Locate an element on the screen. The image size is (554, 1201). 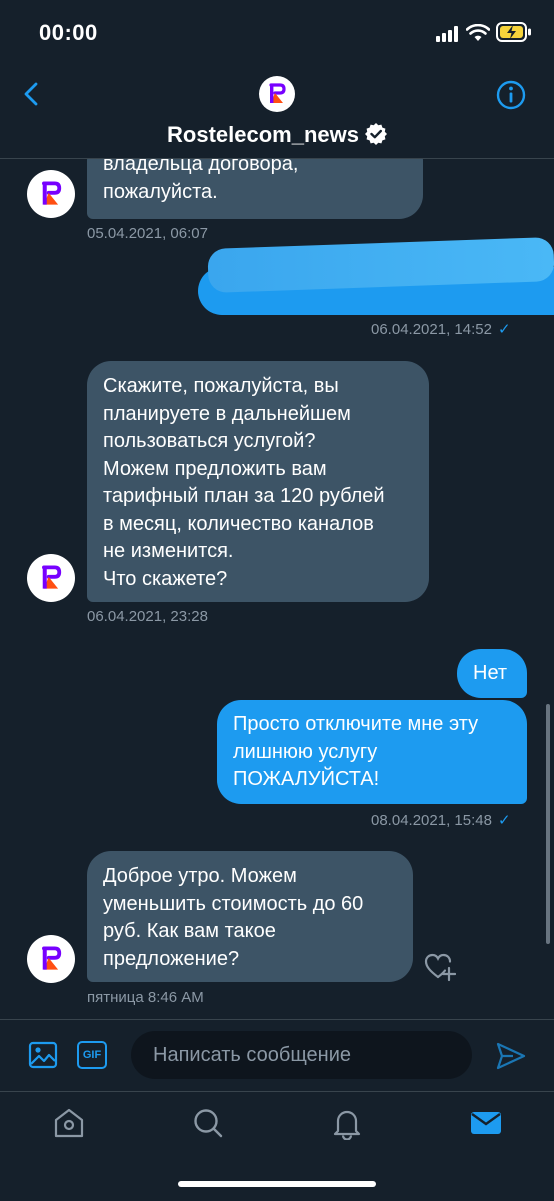
message-line: Можем предложить вам is located at coordinates (215, 468).